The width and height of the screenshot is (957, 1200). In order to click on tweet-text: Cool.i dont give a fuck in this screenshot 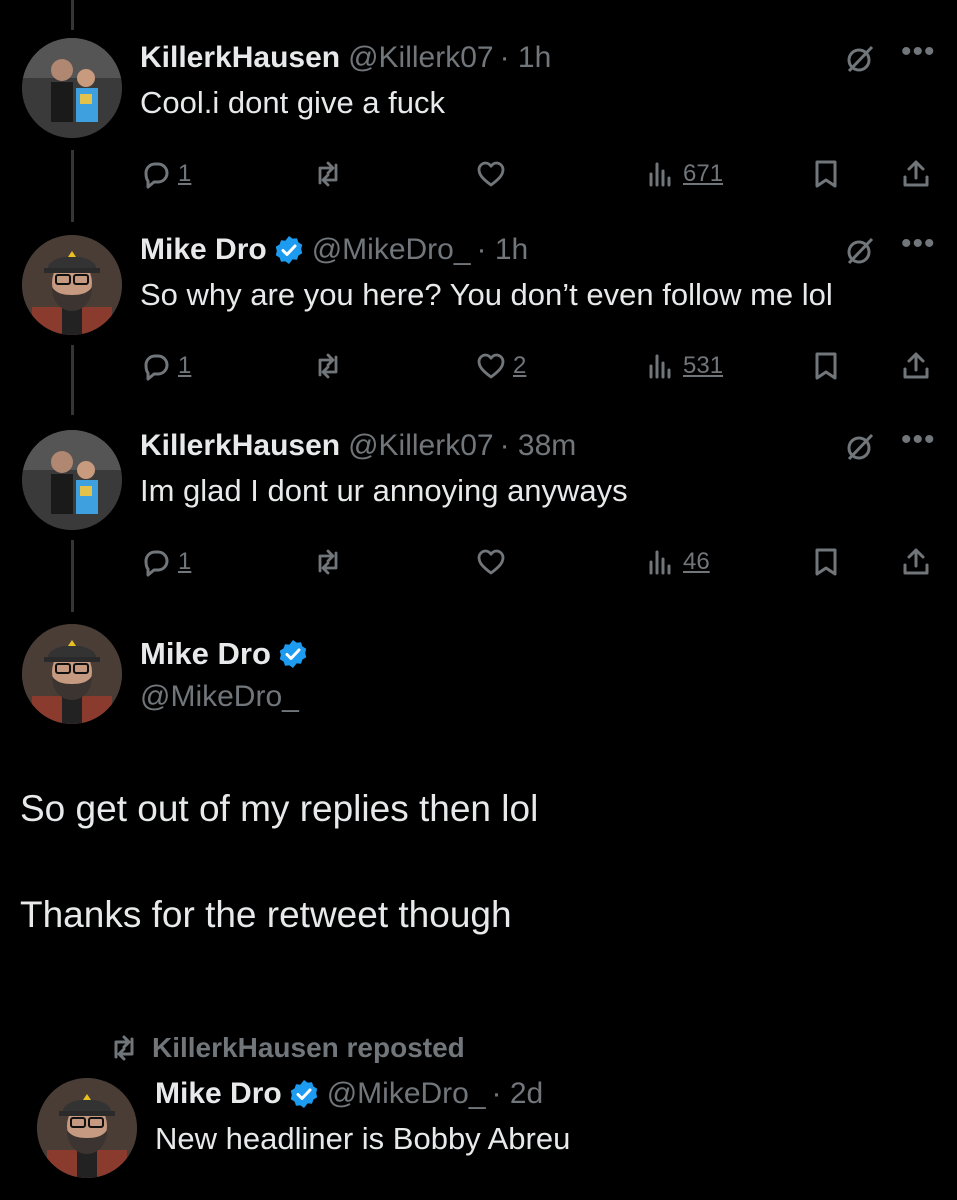, I will do `click(293, 102)`.